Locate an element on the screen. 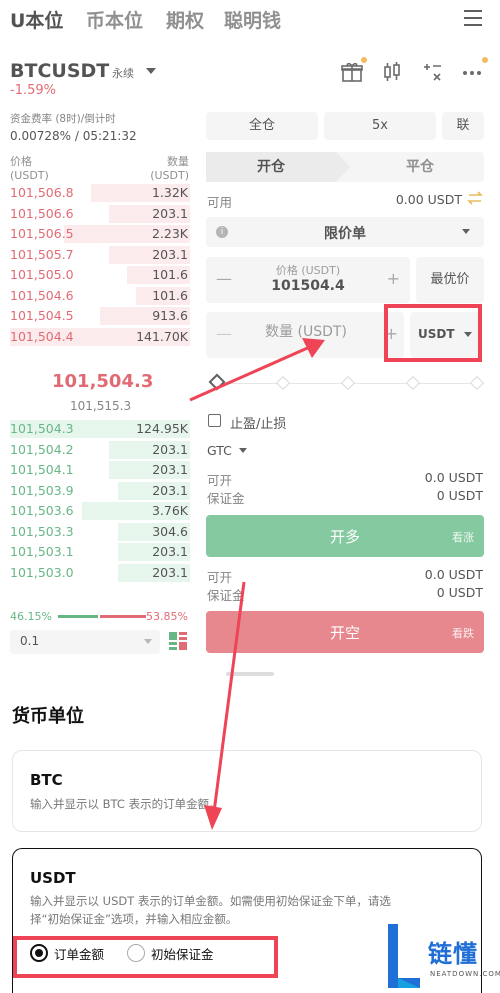 The width and height of the screenshot is (500, 993). option-btc-title: BTC is located at coordinates (46, 780).